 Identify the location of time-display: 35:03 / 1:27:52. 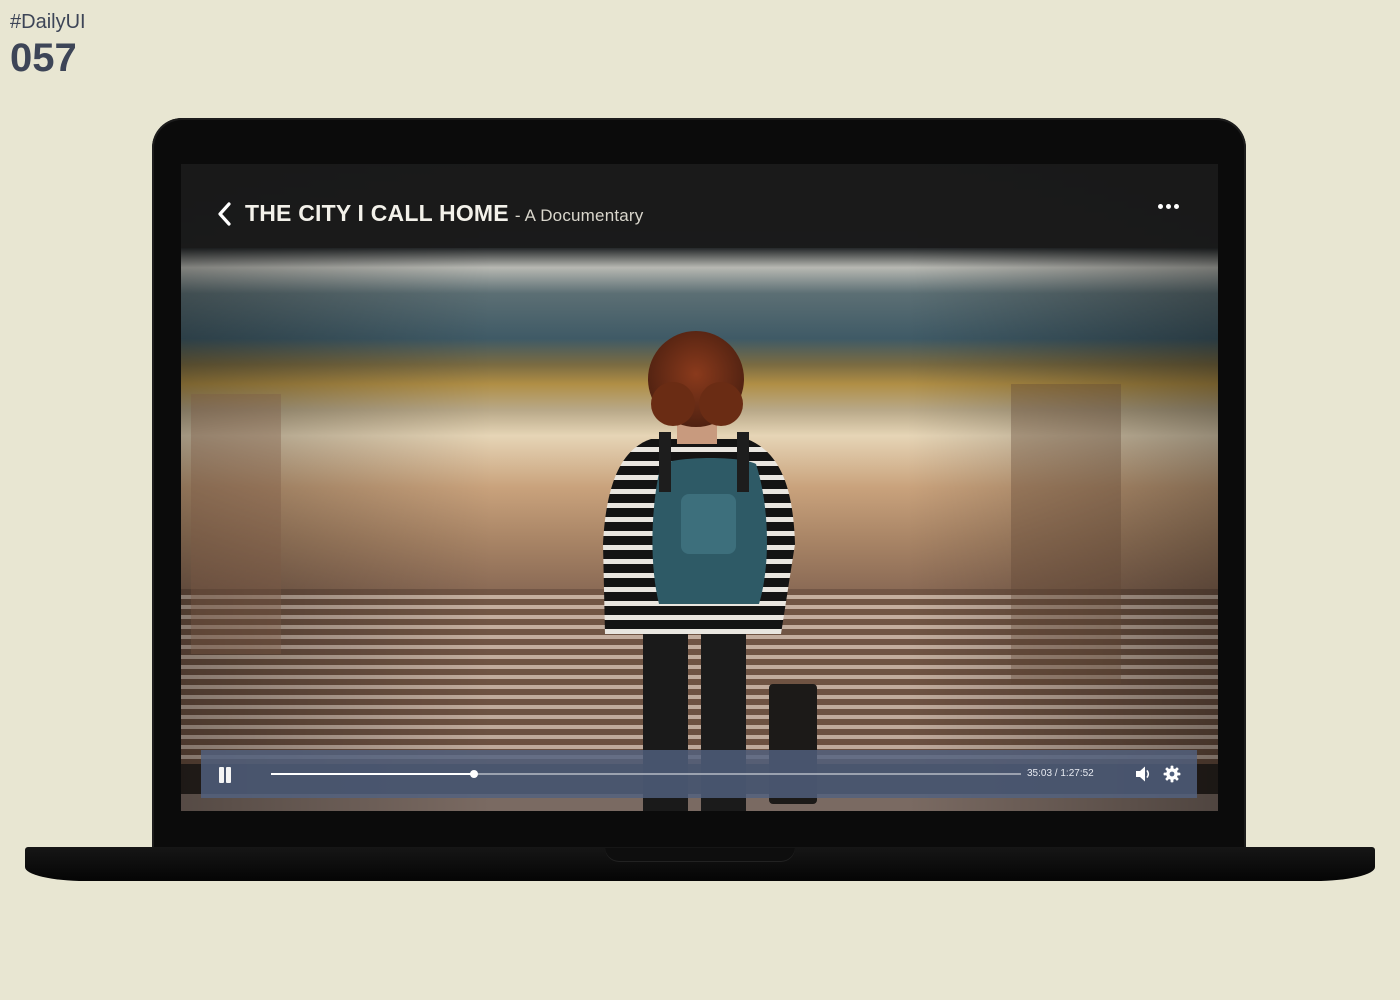
(1060, 773).